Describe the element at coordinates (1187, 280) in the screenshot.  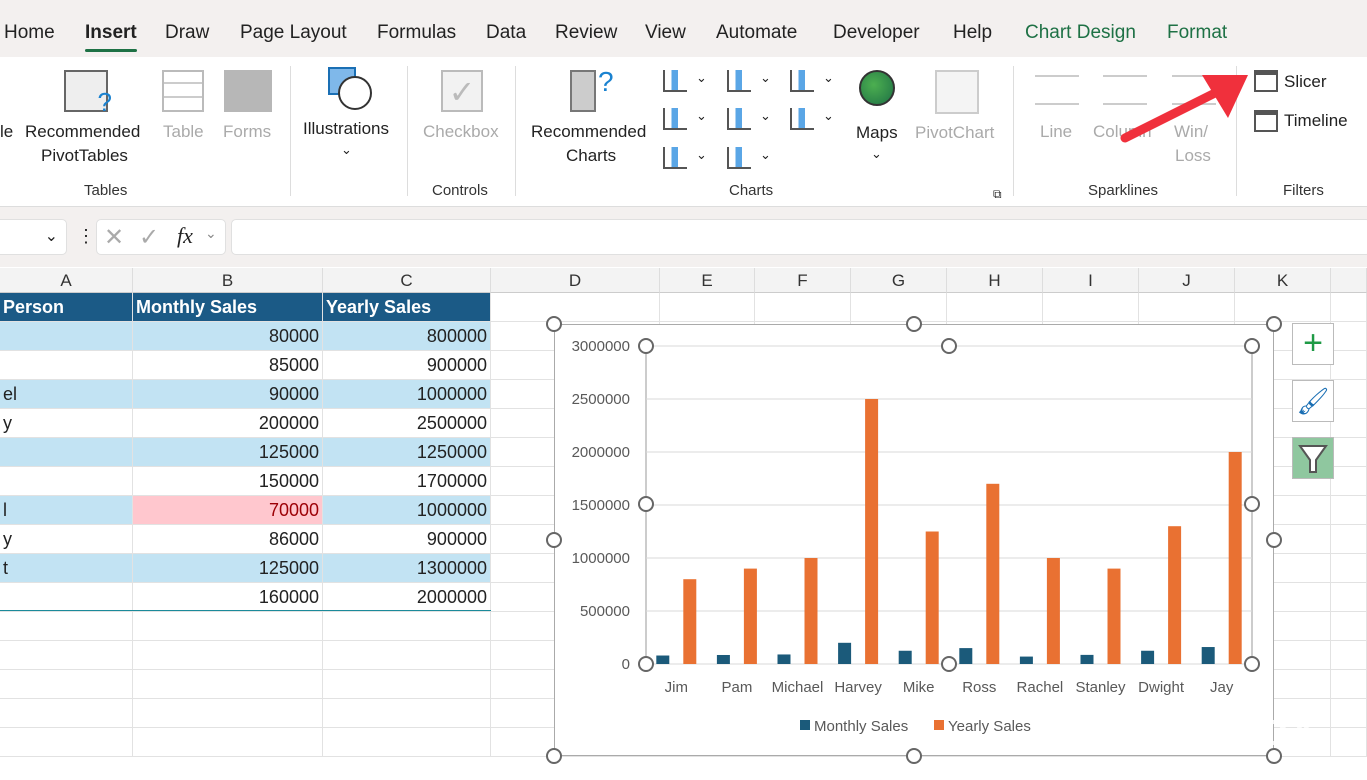
I see `column-header-J: J` at that location.